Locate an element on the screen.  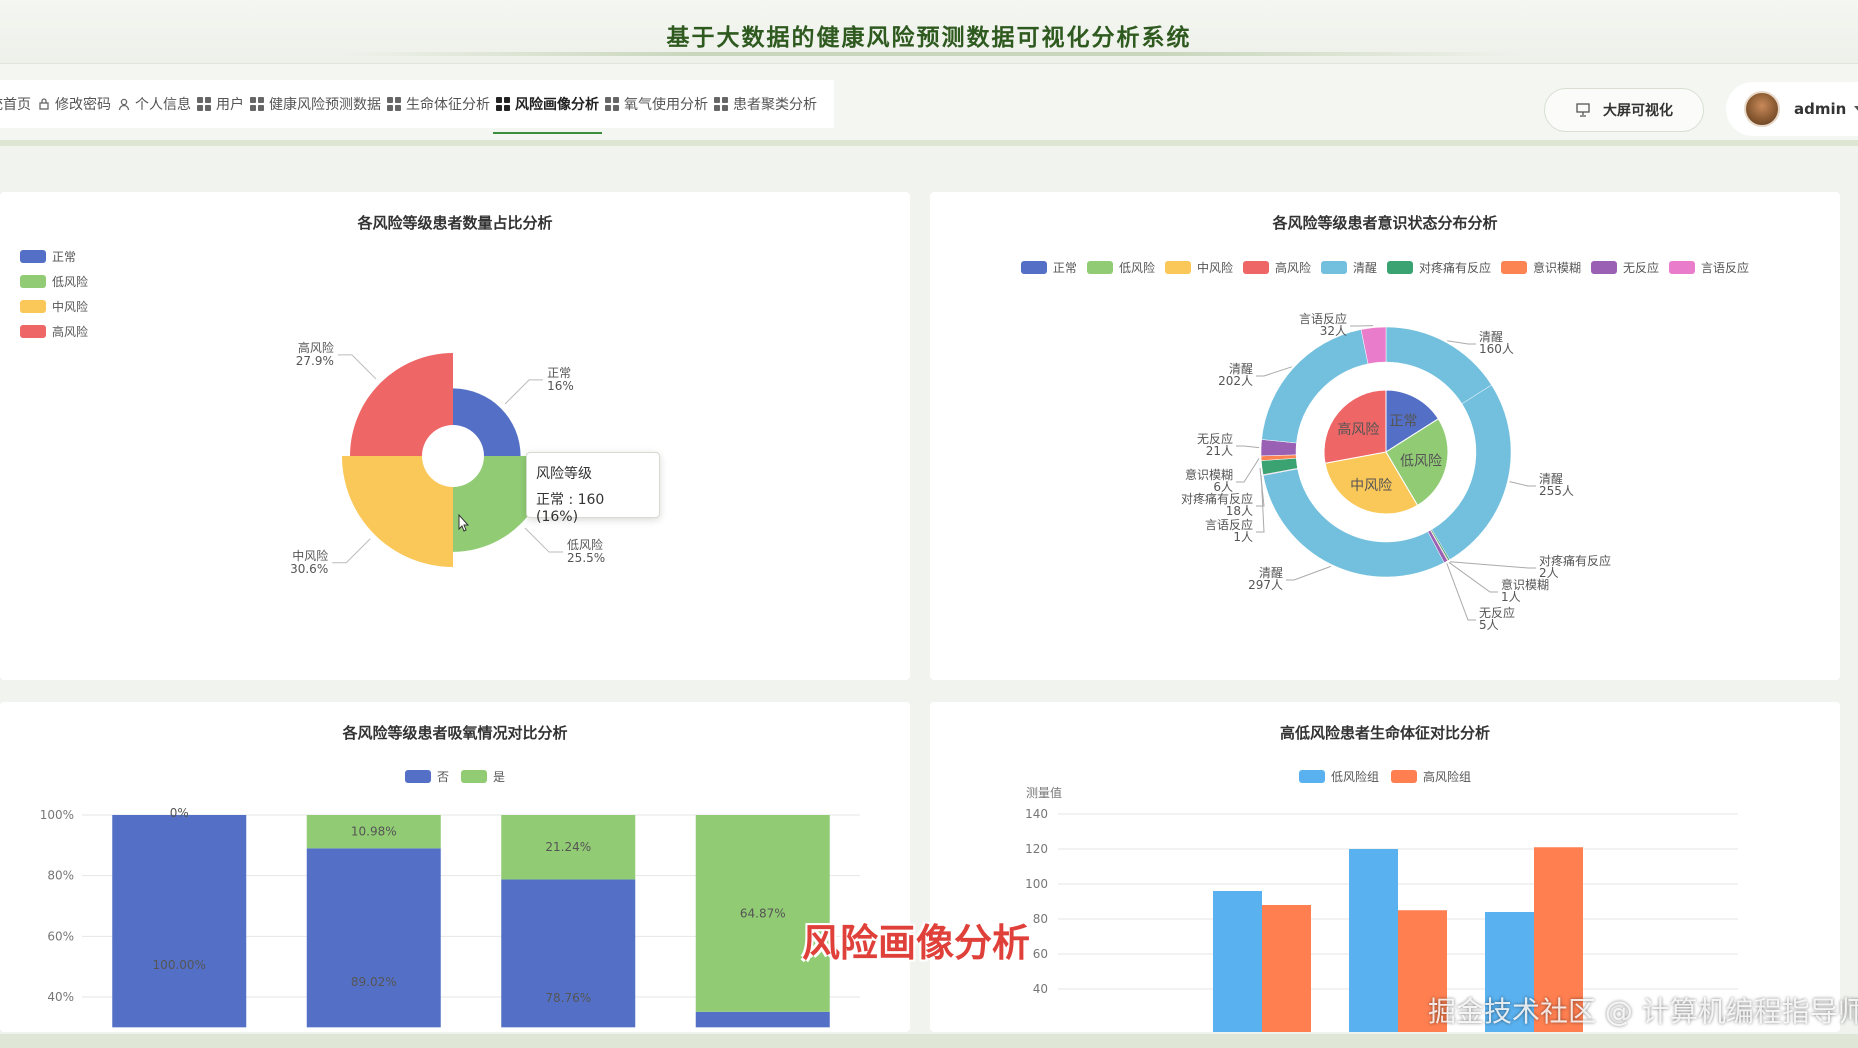
y-tick-label: 120 is located at coordinates (1036, 849).